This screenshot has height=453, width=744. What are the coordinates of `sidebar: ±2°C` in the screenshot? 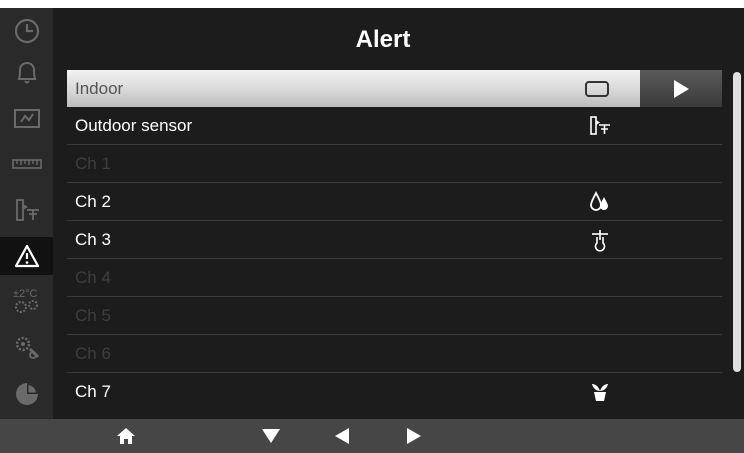 It's located at (26, 213).